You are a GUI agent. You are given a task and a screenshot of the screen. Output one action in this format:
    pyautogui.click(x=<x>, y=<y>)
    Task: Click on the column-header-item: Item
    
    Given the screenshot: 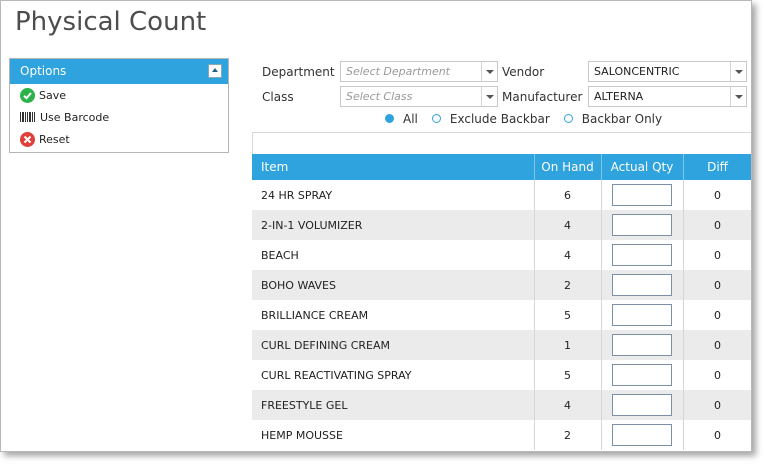 What is the action you would take?
    pyautogui.click(x=393, y=167)
    